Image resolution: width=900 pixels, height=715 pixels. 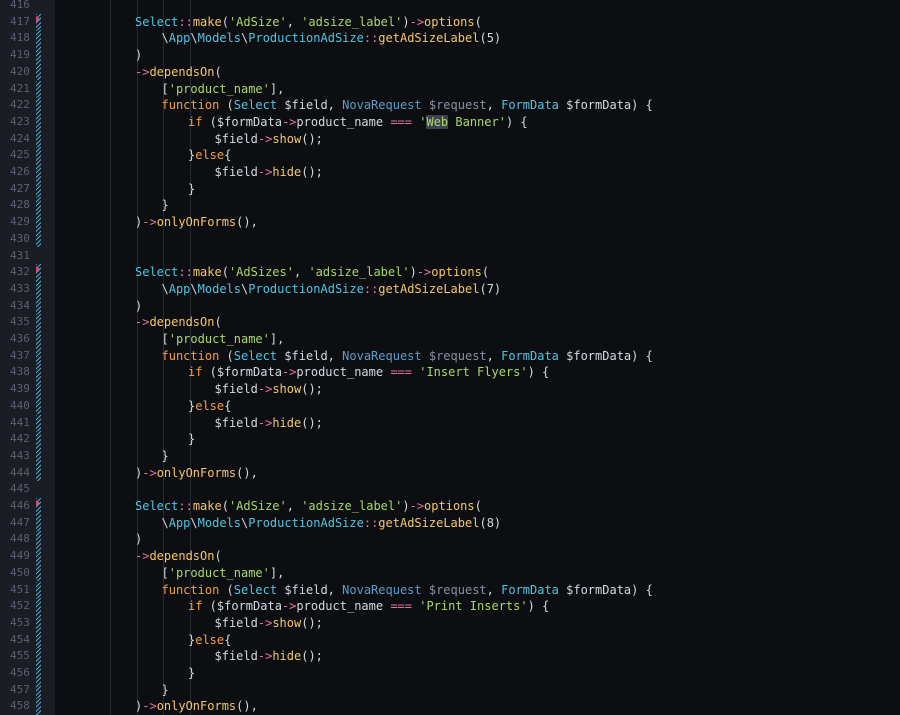 I want to click on code-line: 439 $field->show();, so click(x=450, y=389).